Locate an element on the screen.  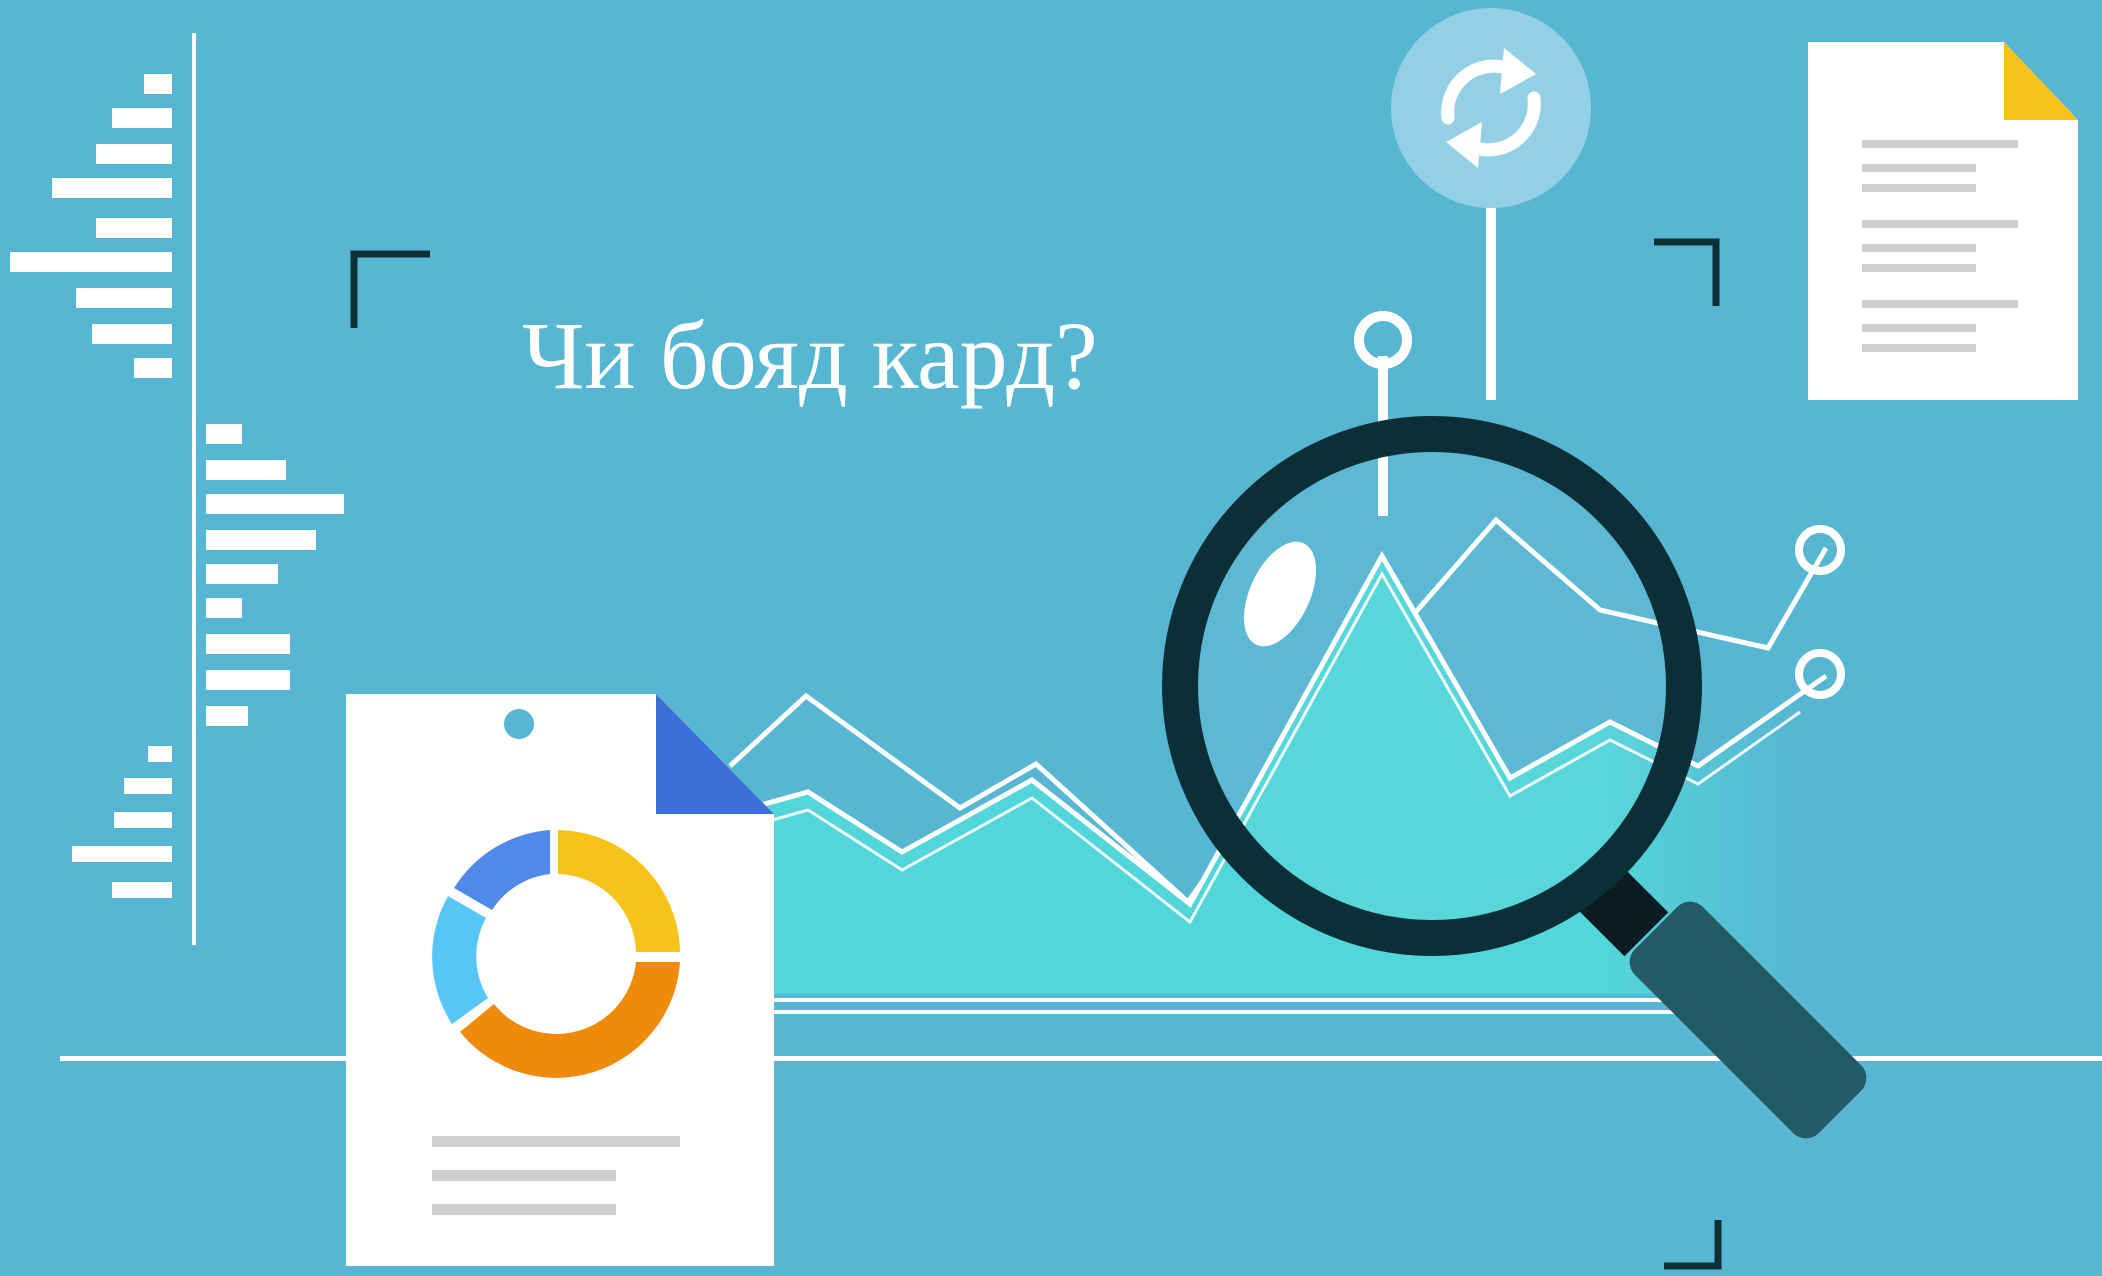
document-icon-donut is located at coordinates (560, 980).